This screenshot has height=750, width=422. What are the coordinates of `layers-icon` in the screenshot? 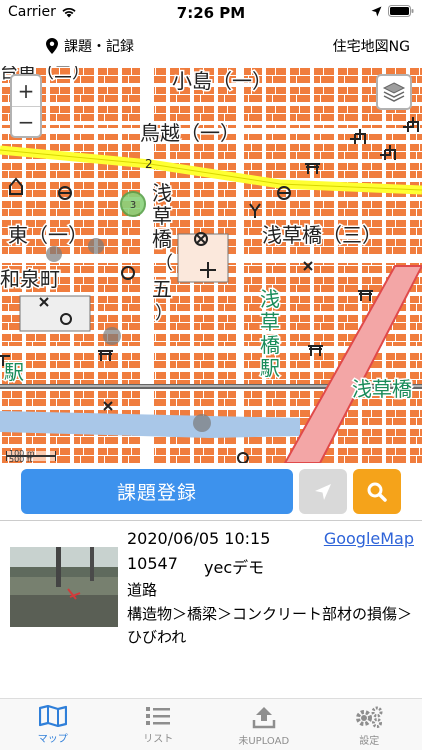 It's located at (394, 92).